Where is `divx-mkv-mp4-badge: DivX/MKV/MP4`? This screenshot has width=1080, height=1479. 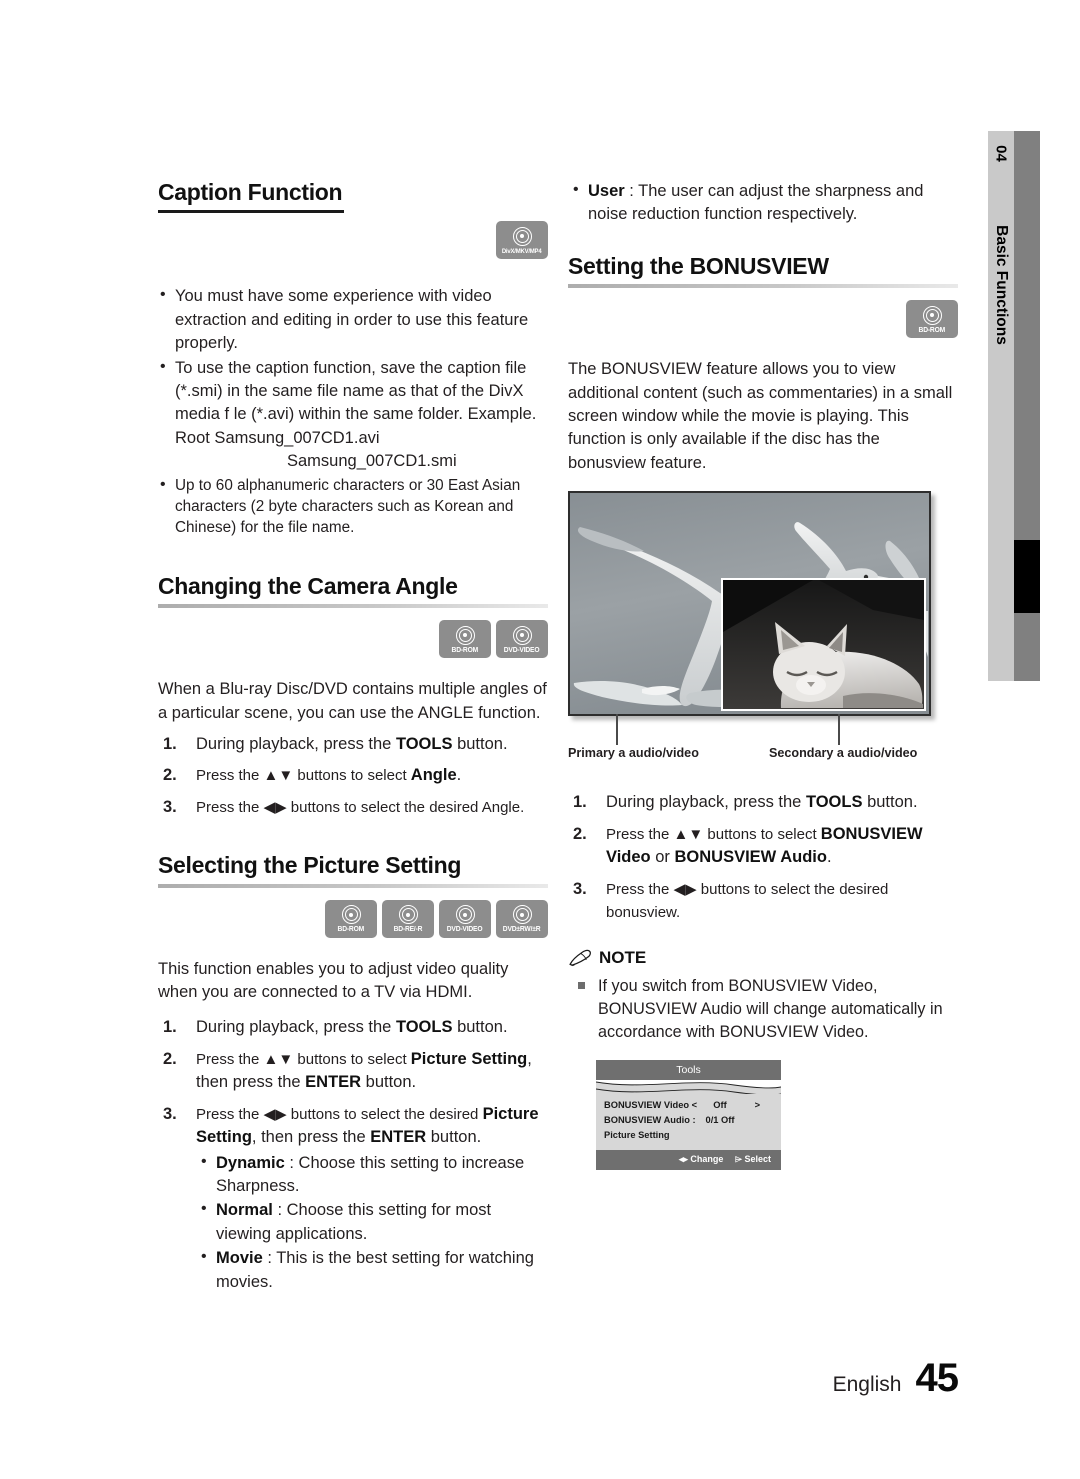 divx-mkv-mp4-badge: DivX/MKV/MP4 is located at coordinates (522, 240).